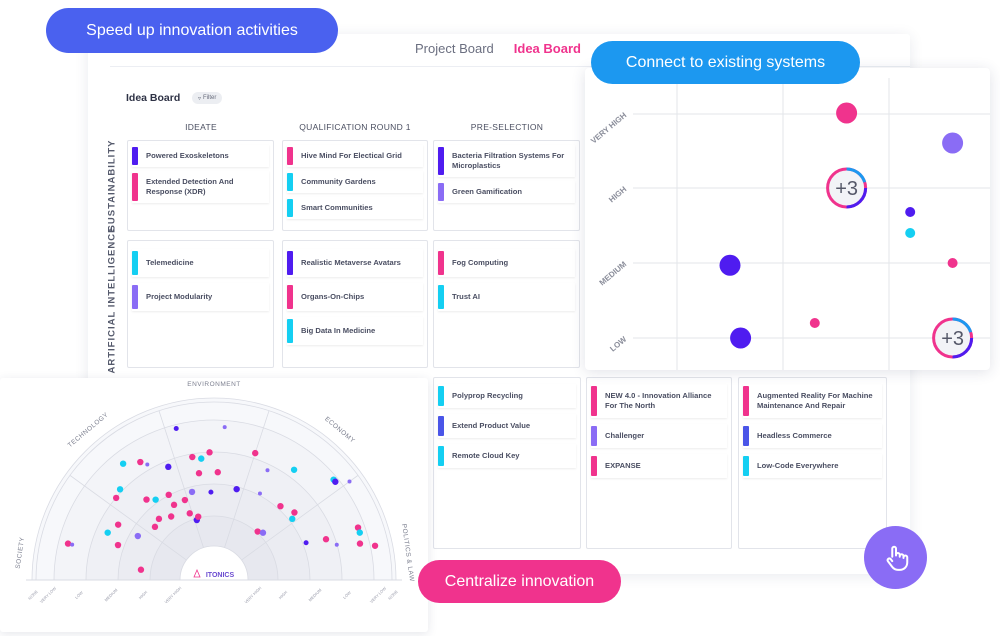  What do you see at coordinates (355, 182) in the screenshot?
I see `idea-card: Community Gardens` at bounding box center [355, 182].